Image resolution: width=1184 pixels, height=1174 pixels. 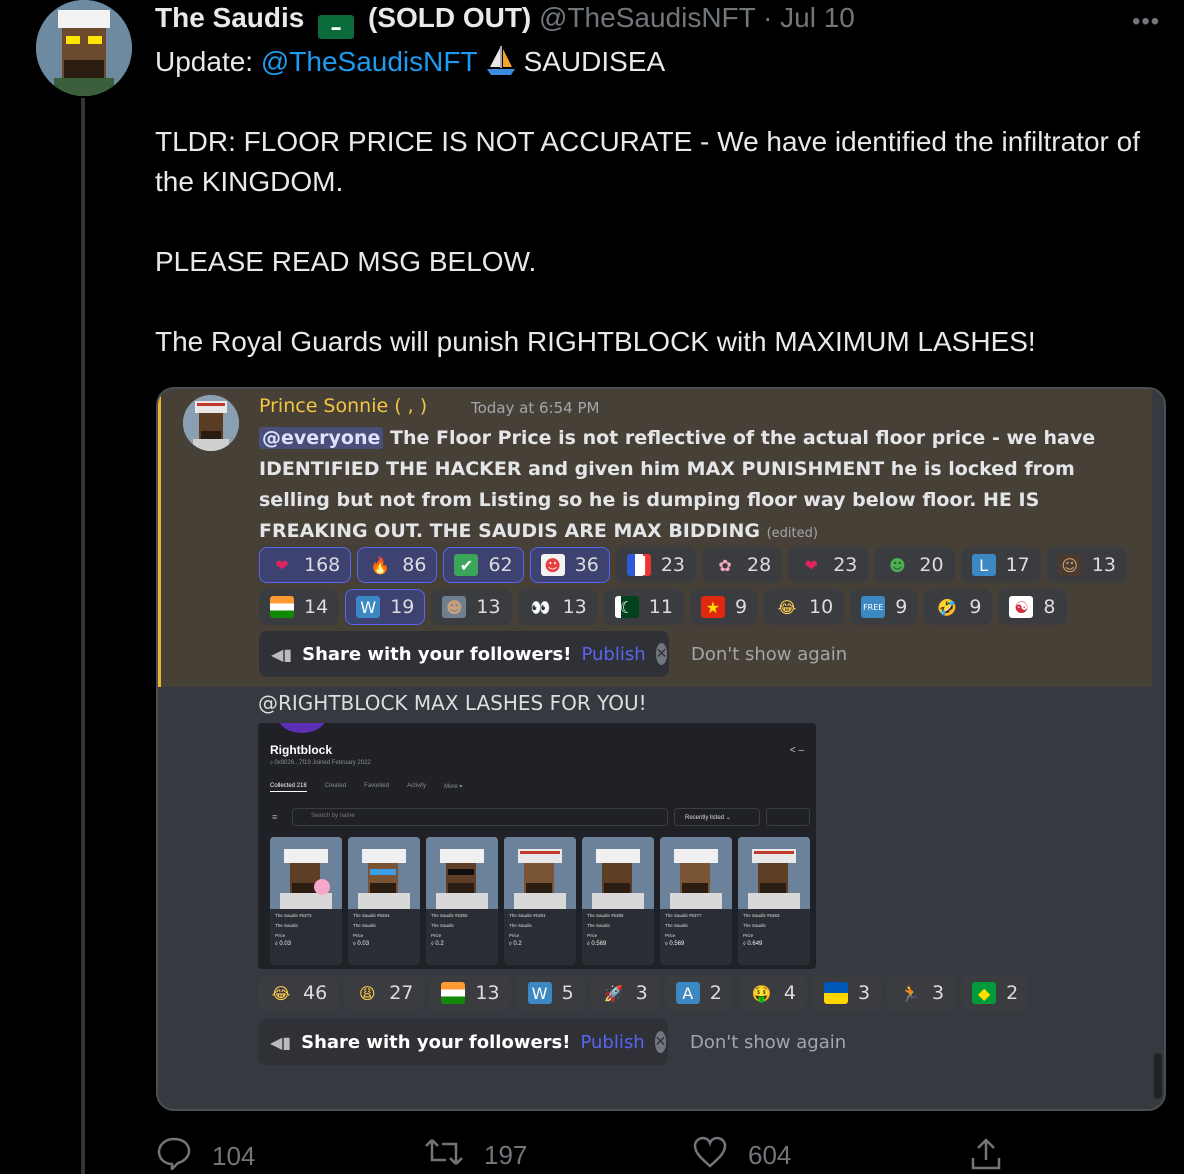 I want to click on reaction-running: 🏃 3, so click(x=921, y=993).